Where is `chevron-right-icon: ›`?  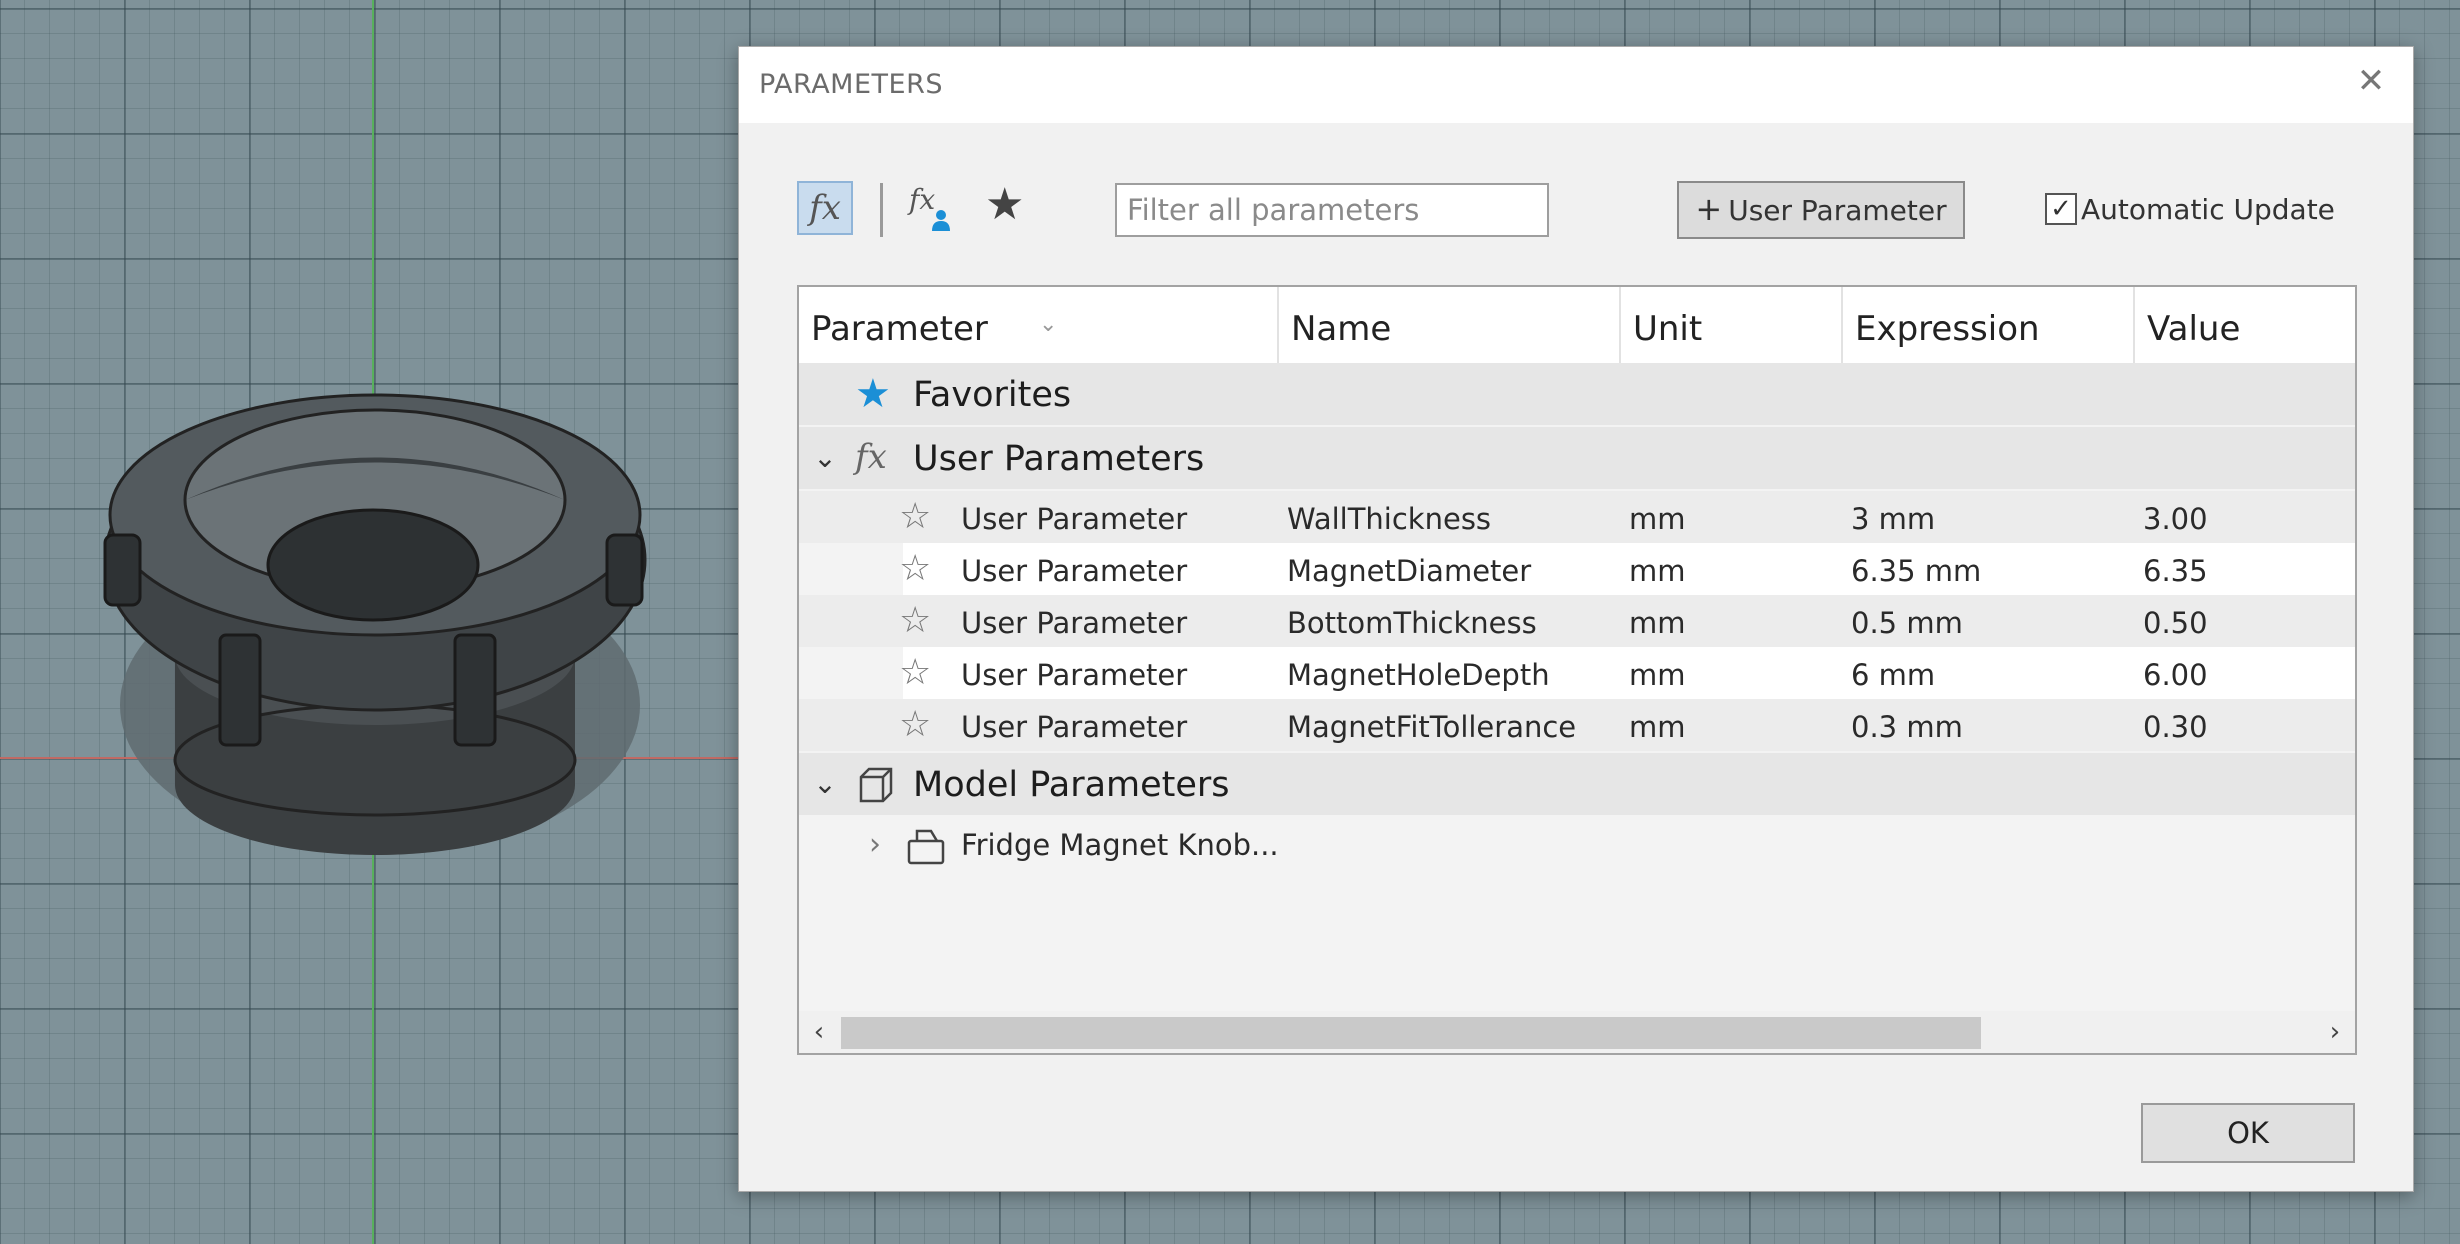 chevron-right-icon: › is located at coordinates (875, 845).